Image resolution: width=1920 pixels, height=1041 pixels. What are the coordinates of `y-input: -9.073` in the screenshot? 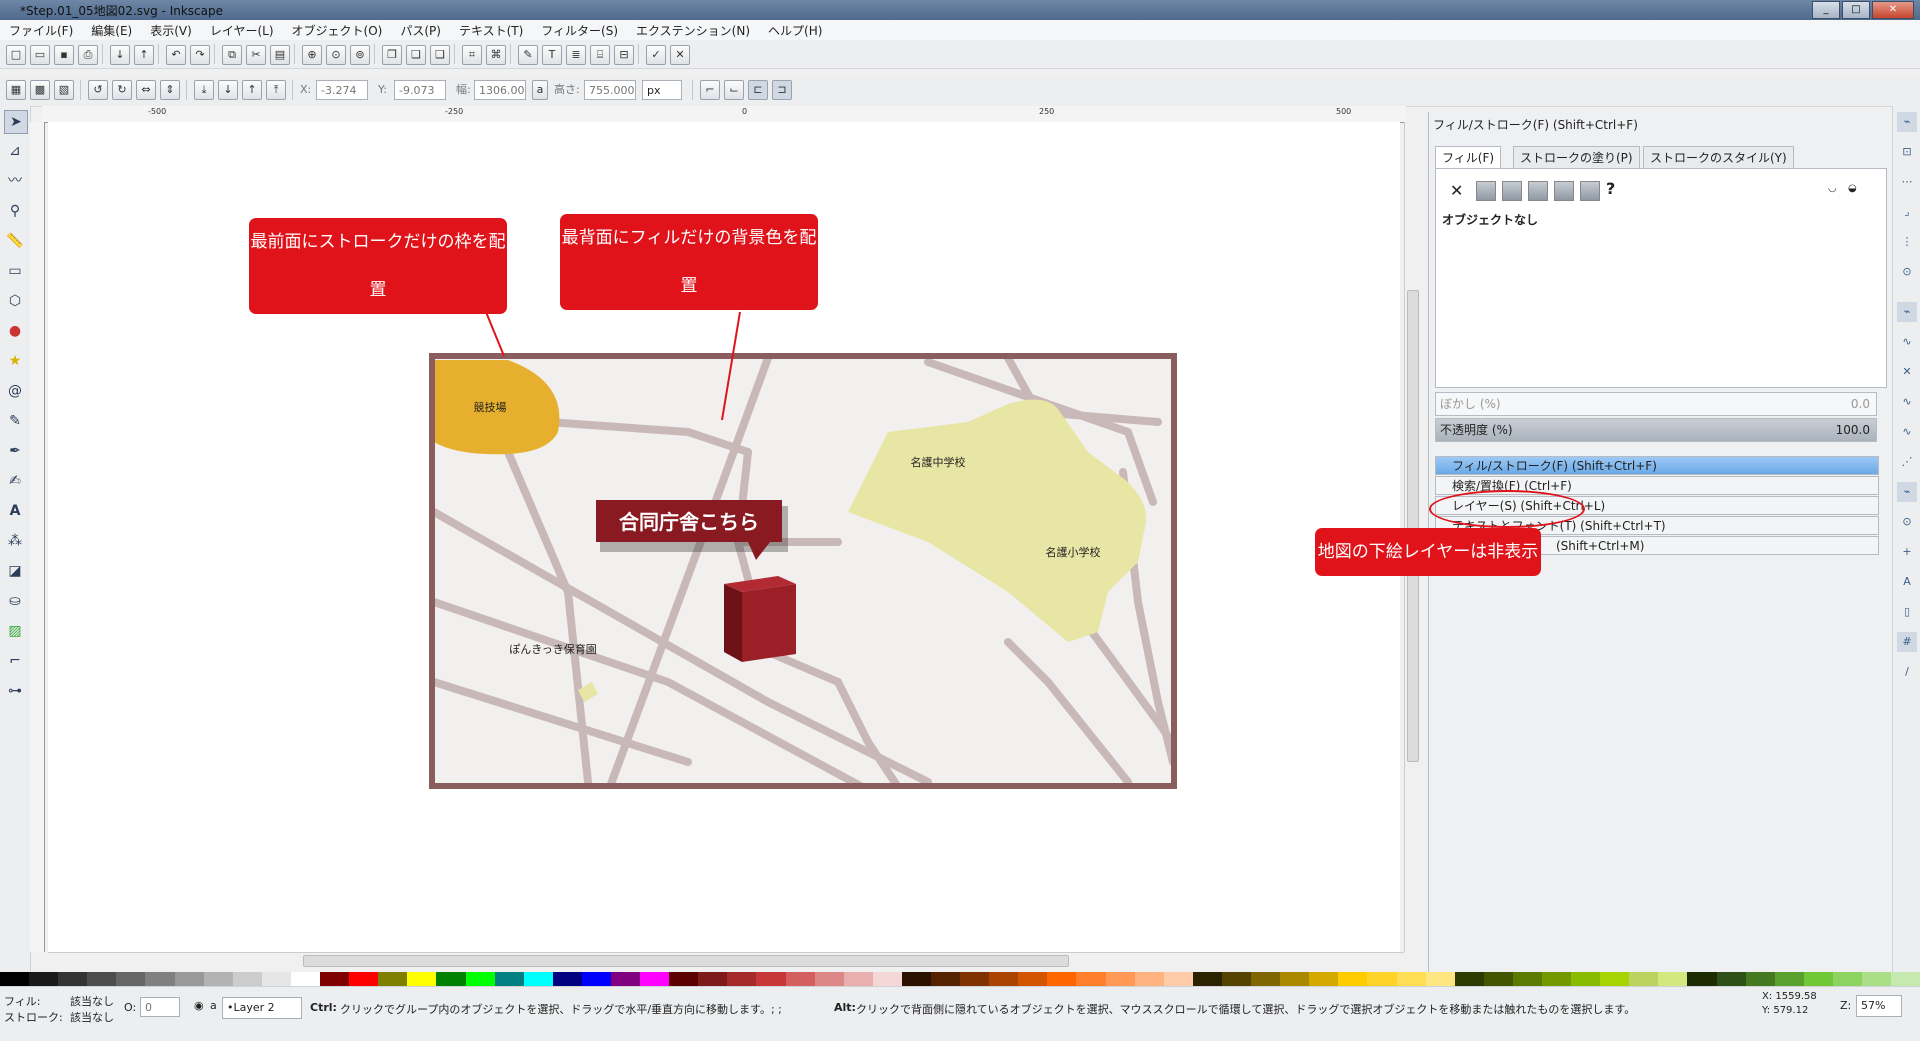 It's located at (420, 90).